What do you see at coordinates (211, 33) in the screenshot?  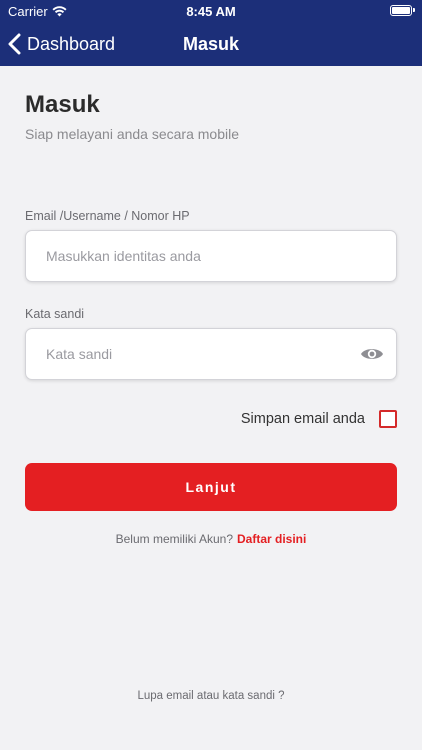 I see `navigation-bar: Carrier 8:45 AM Dashboard Masuk` at bounding box center [211, 33].